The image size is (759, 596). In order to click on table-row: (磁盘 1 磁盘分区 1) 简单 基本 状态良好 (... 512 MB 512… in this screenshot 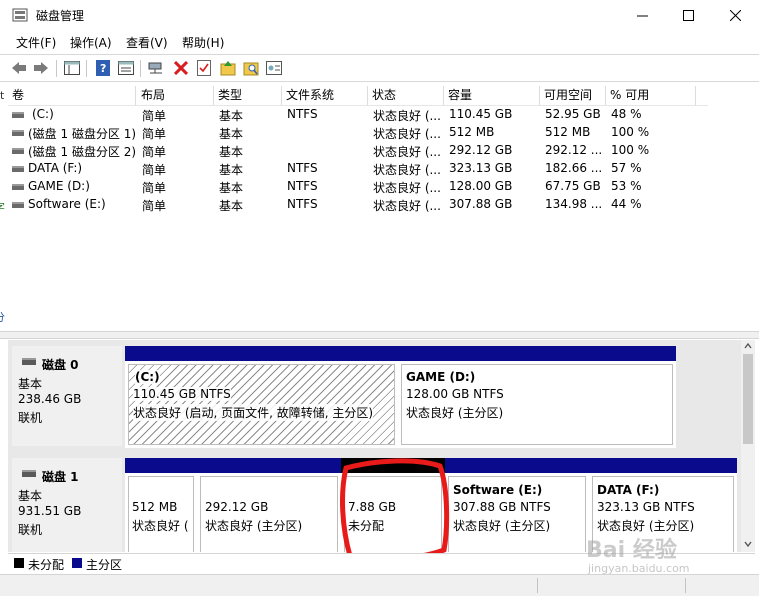, I will do `click(358, 133)`.